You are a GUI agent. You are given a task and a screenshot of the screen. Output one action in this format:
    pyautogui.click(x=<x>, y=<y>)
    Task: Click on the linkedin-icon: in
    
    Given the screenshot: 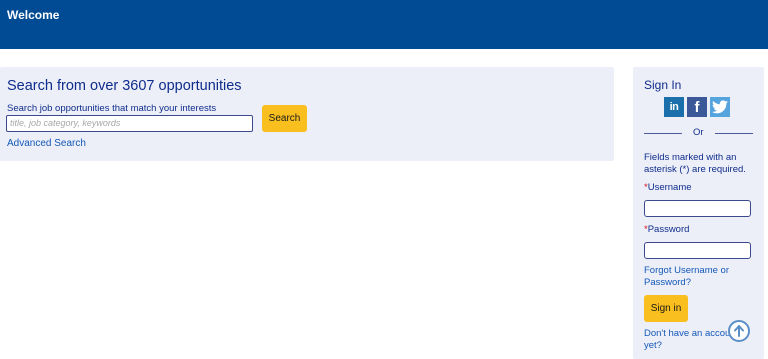 What is the action you would take?
    pyautogui.click(x=674, y=107)
    